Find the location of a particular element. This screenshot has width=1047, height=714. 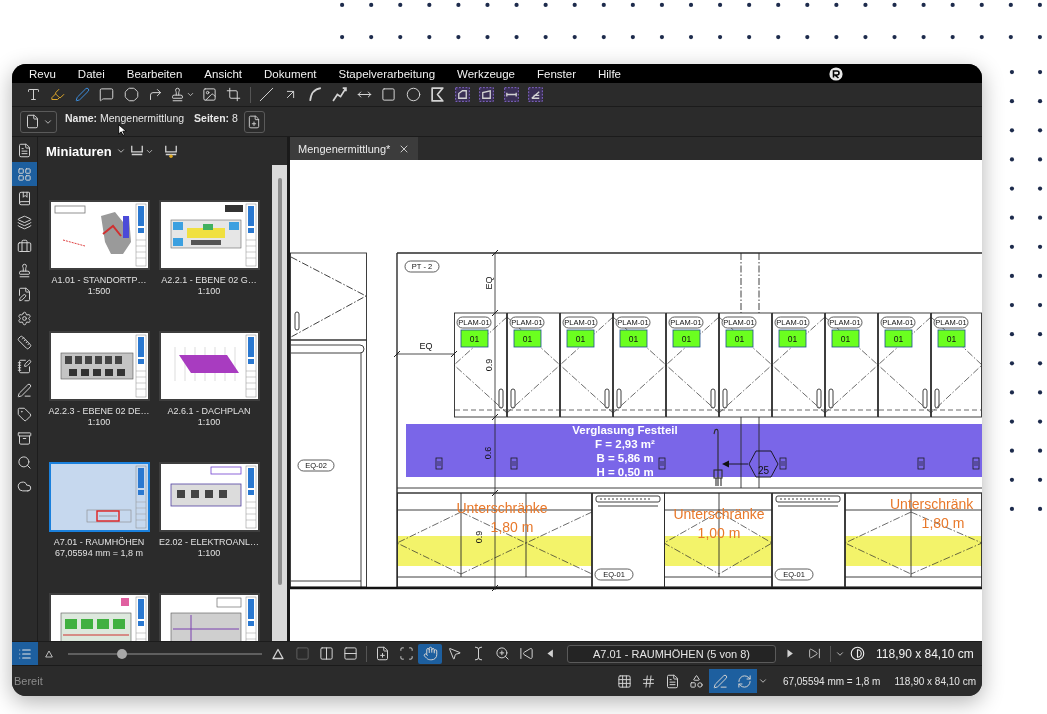

arc-icon is located at coordinates (315, 94).